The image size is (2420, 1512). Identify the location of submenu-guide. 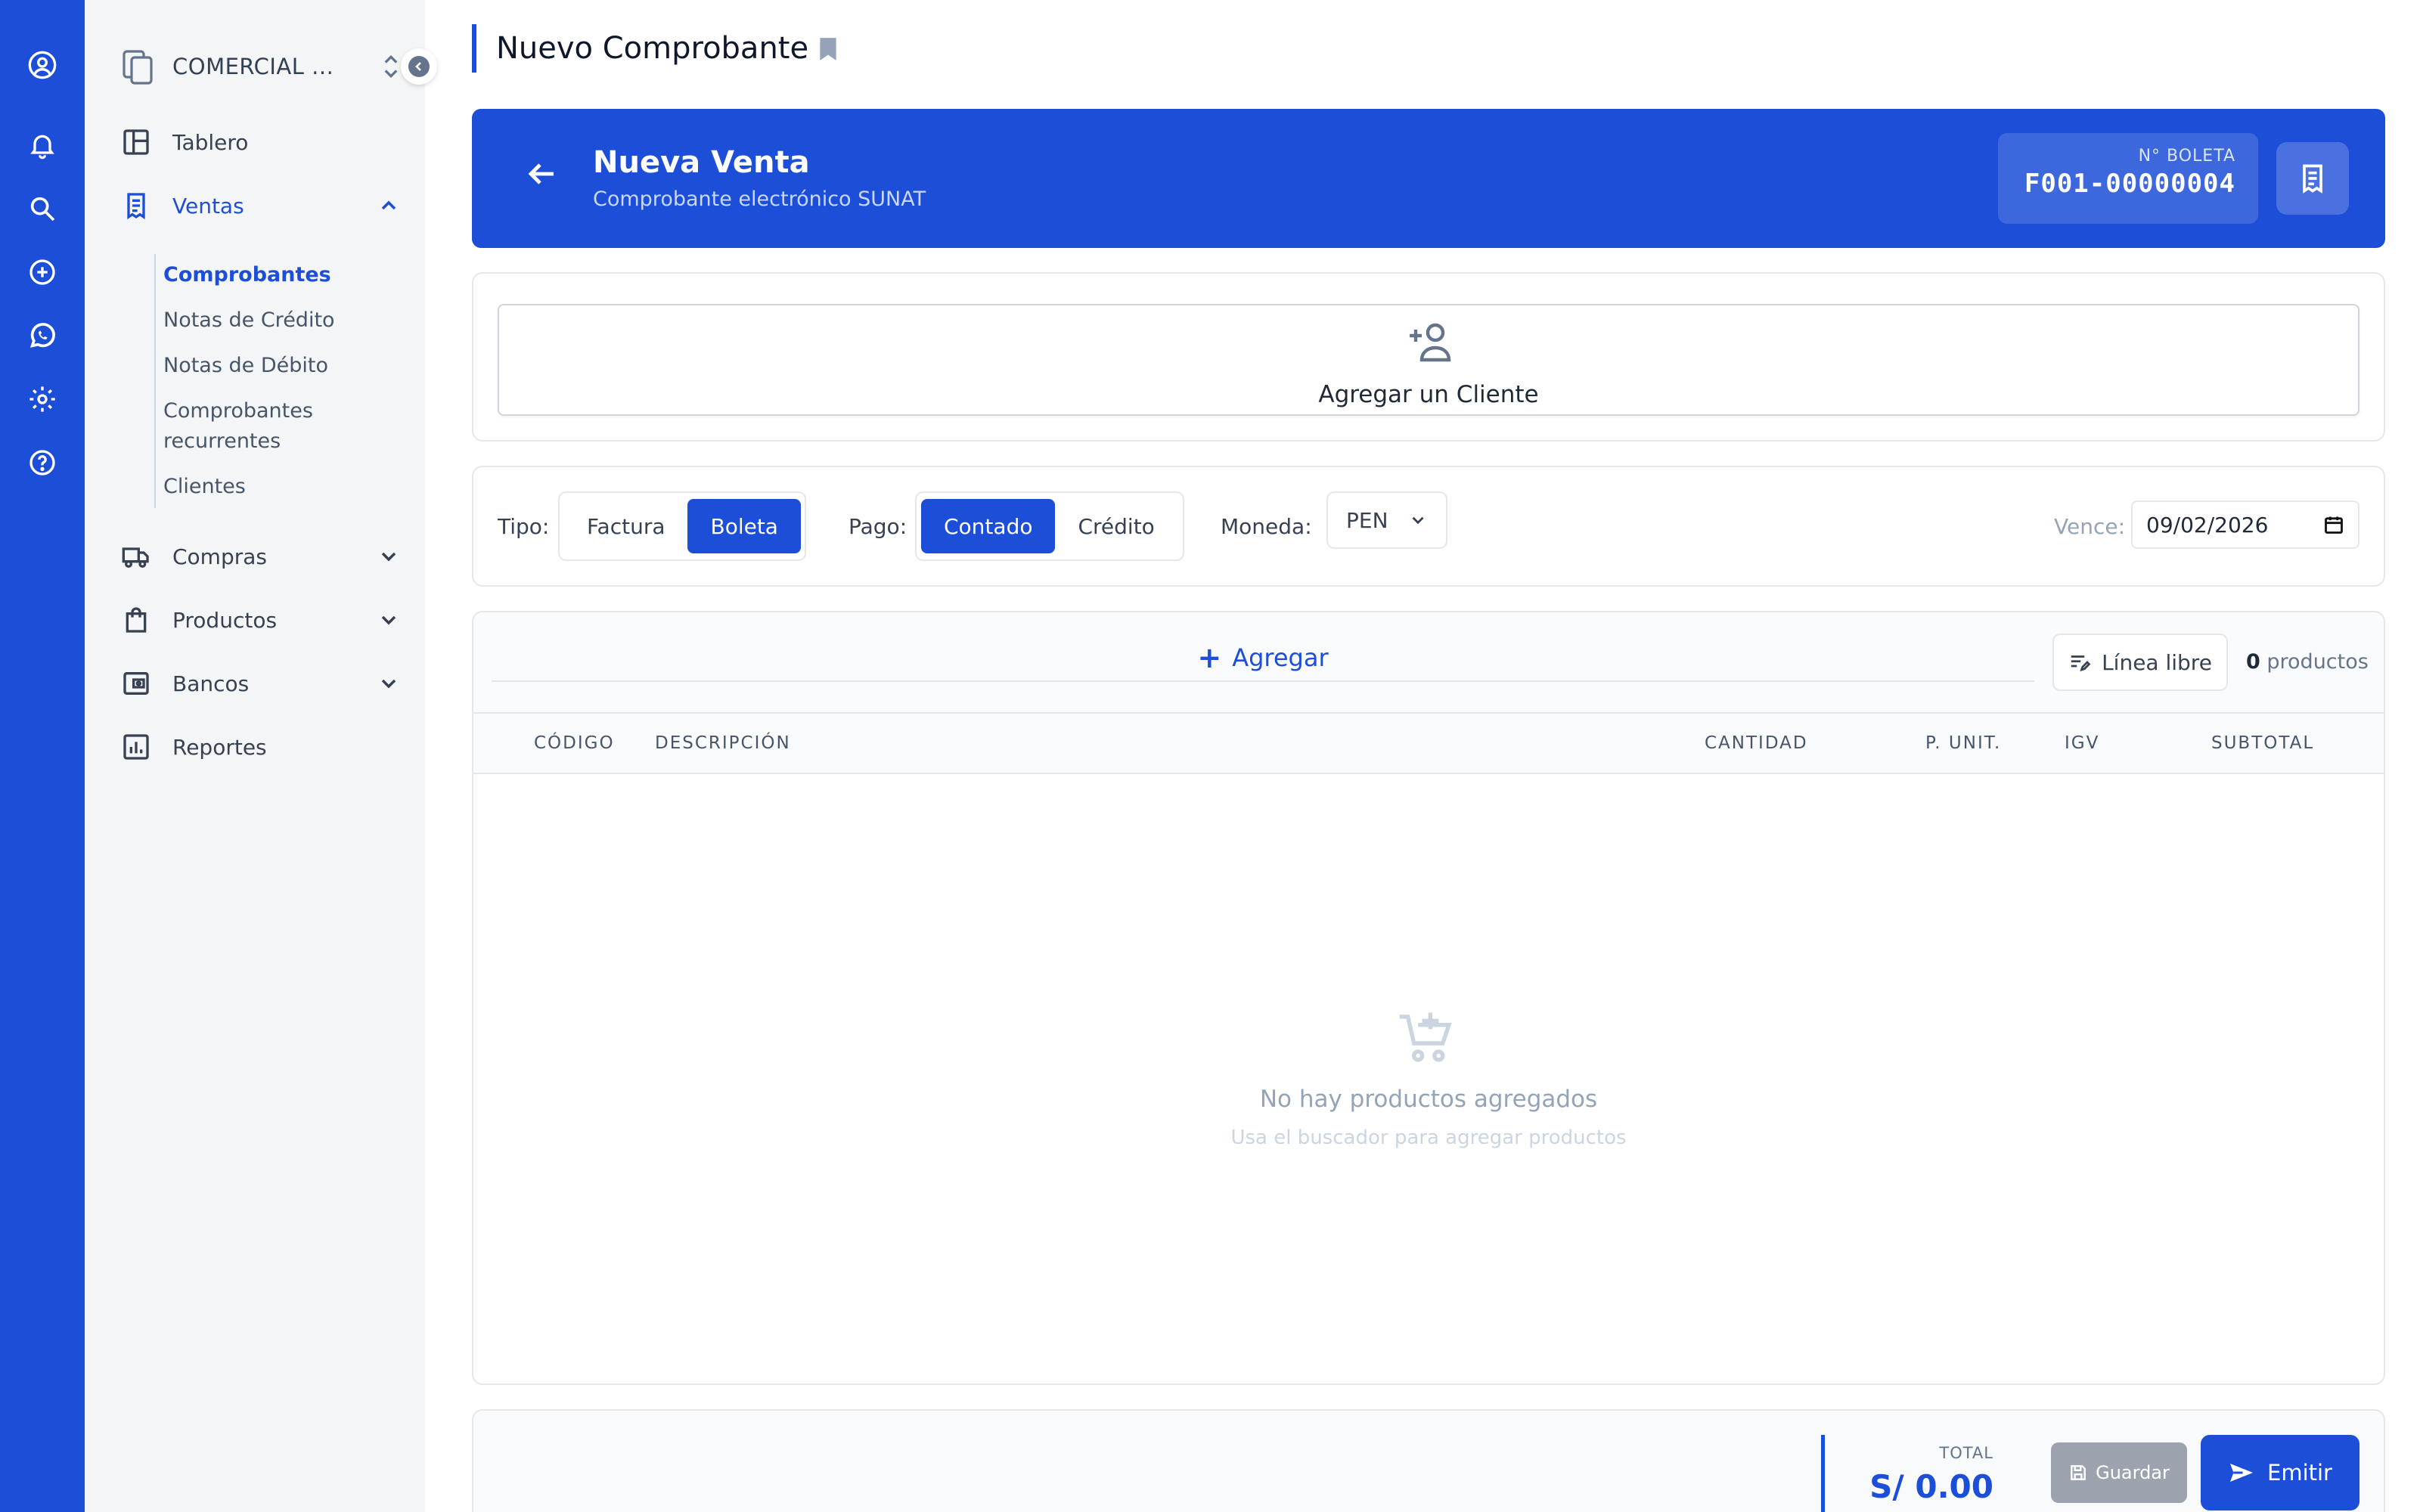
(155, 381).